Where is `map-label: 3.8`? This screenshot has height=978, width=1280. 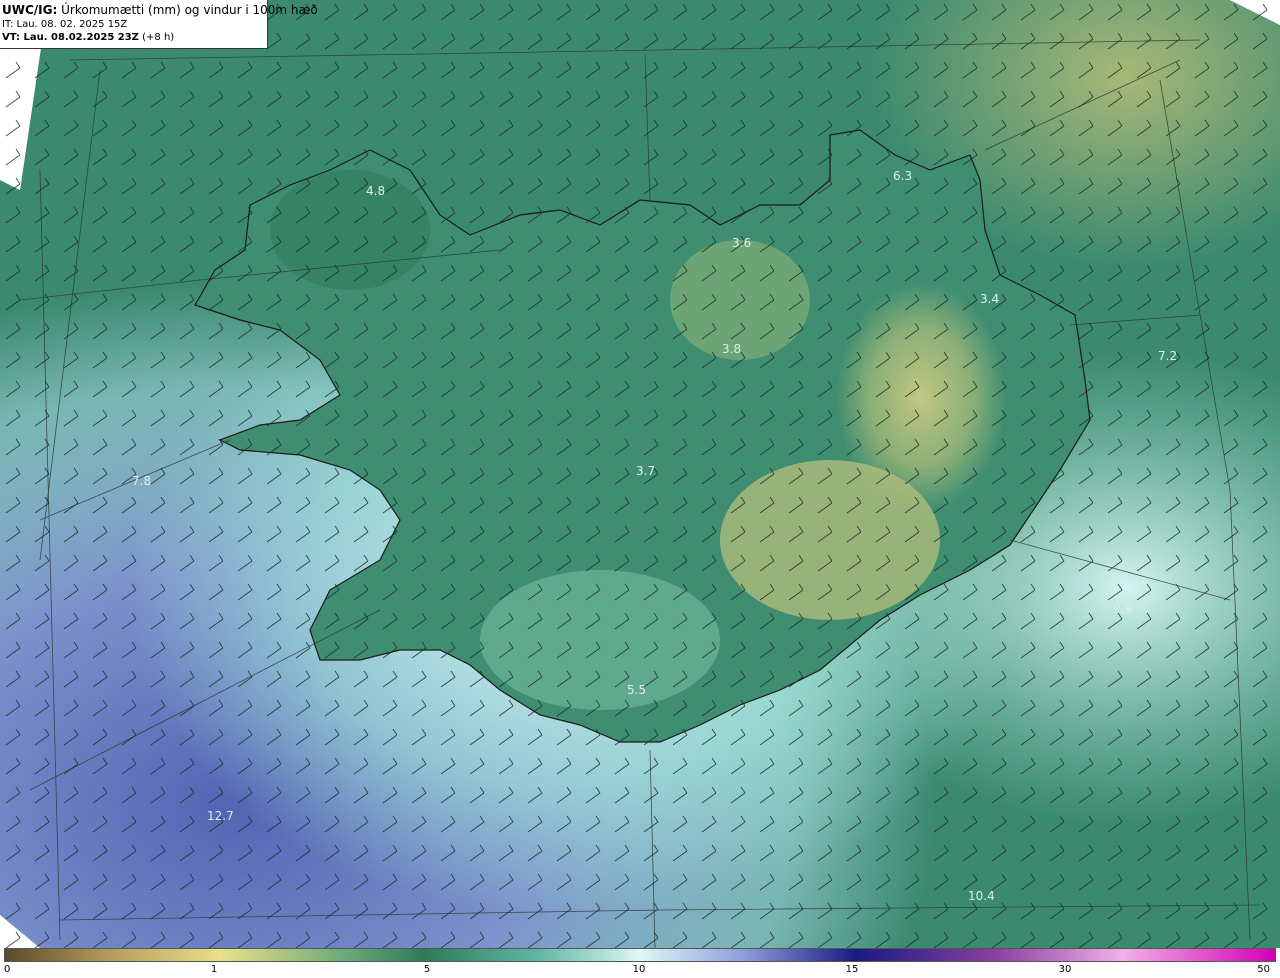
map-label: 3.8 is located at coordinates (731, 349).